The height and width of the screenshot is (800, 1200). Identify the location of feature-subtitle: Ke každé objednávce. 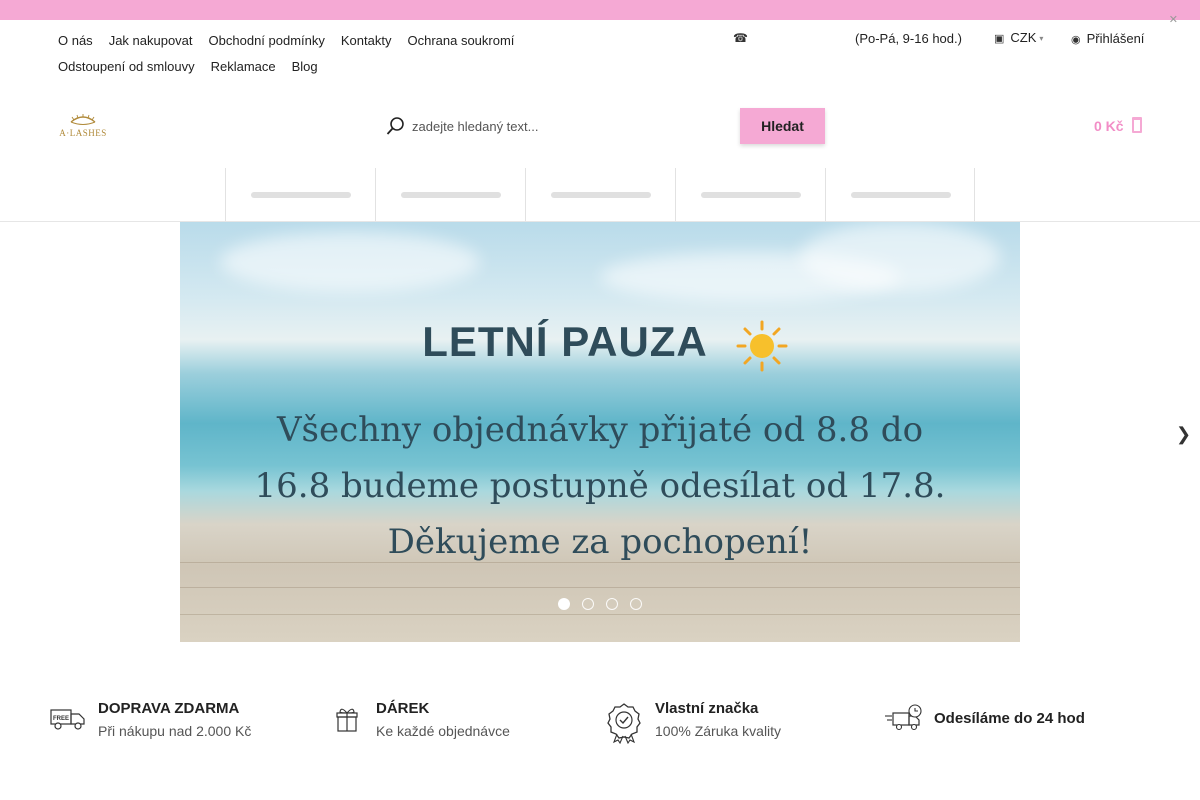
(443, 731).